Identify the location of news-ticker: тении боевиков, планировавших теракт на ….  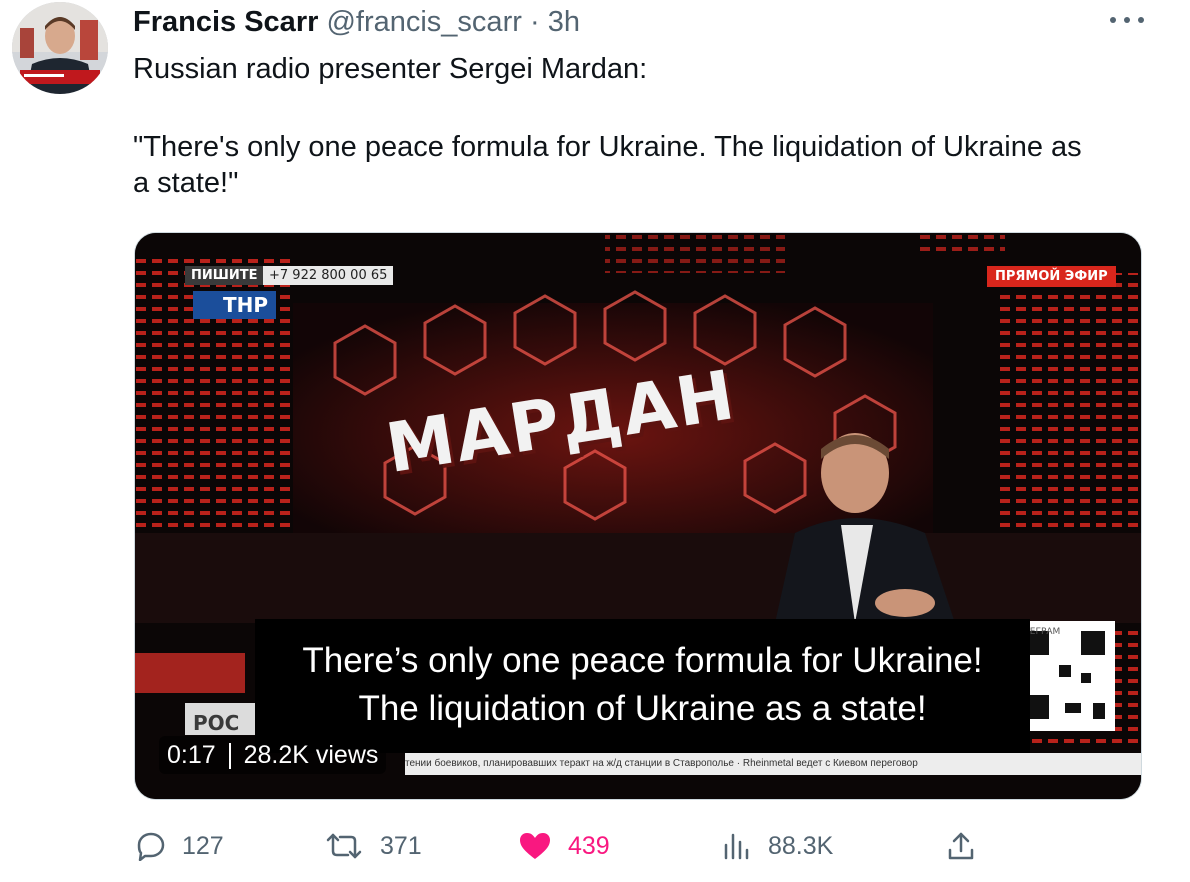
(773, 764).